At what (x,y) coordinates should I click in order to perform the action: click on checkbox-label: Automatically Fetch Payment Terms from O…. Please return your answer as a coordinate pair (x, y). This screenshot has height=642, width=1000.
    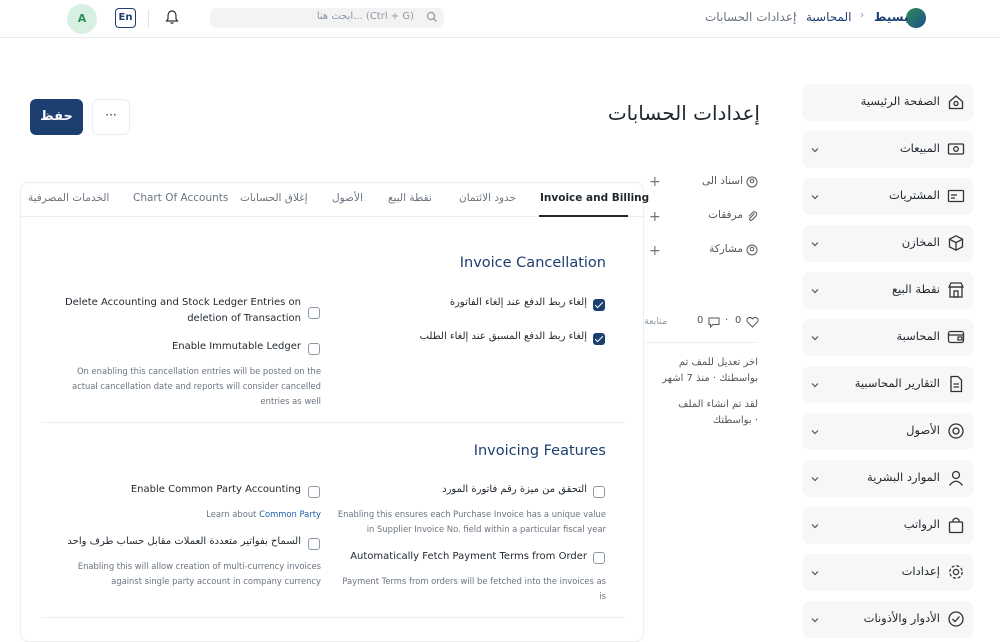
    Looking at the image, I should click on (468, 556).